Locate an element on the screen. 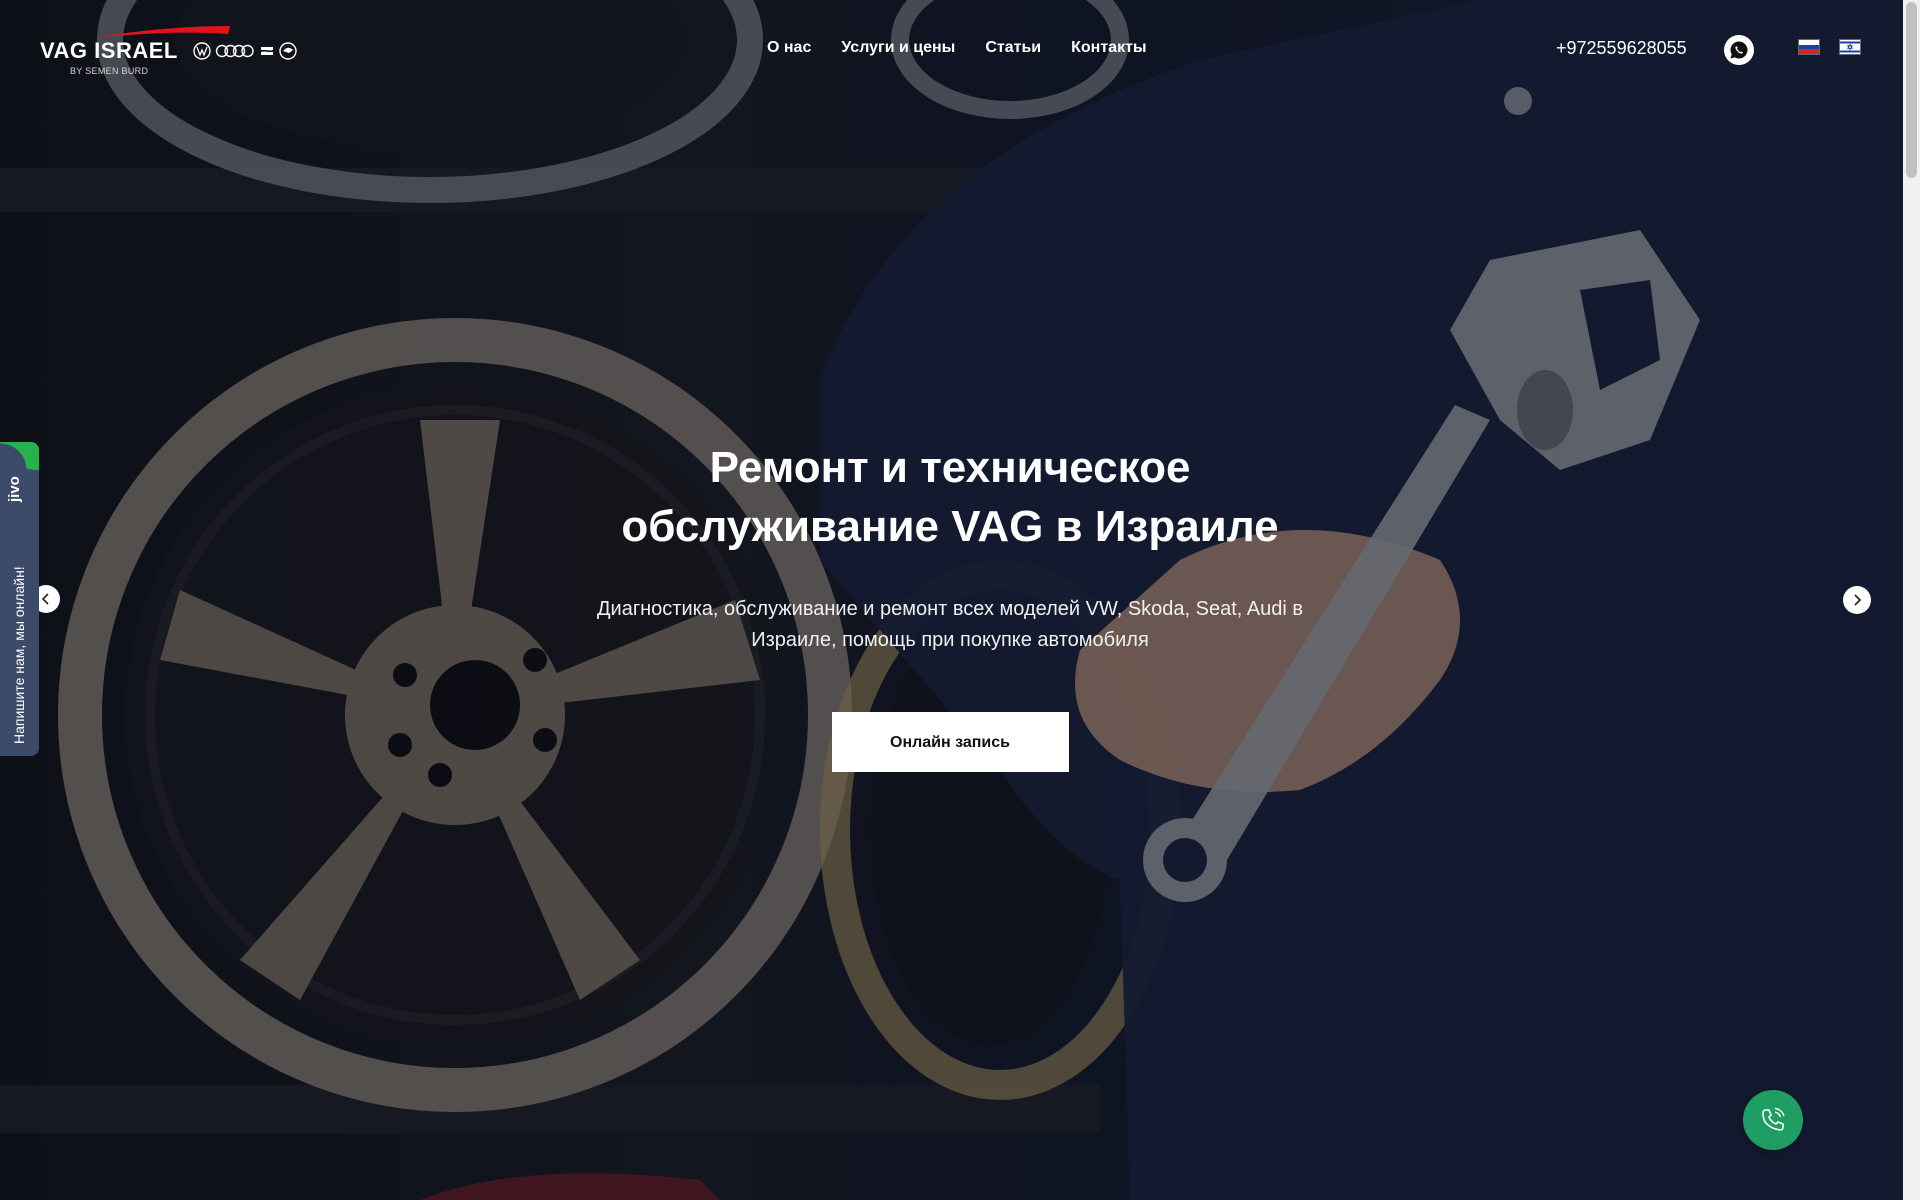  nav-item-articles: Статьи is located at coordinates (1013, 48).